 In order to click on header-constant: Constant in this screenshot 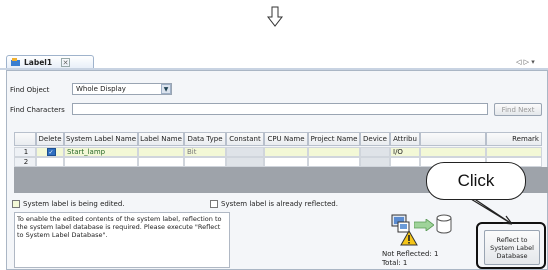, I will do `click(245, 139)`.